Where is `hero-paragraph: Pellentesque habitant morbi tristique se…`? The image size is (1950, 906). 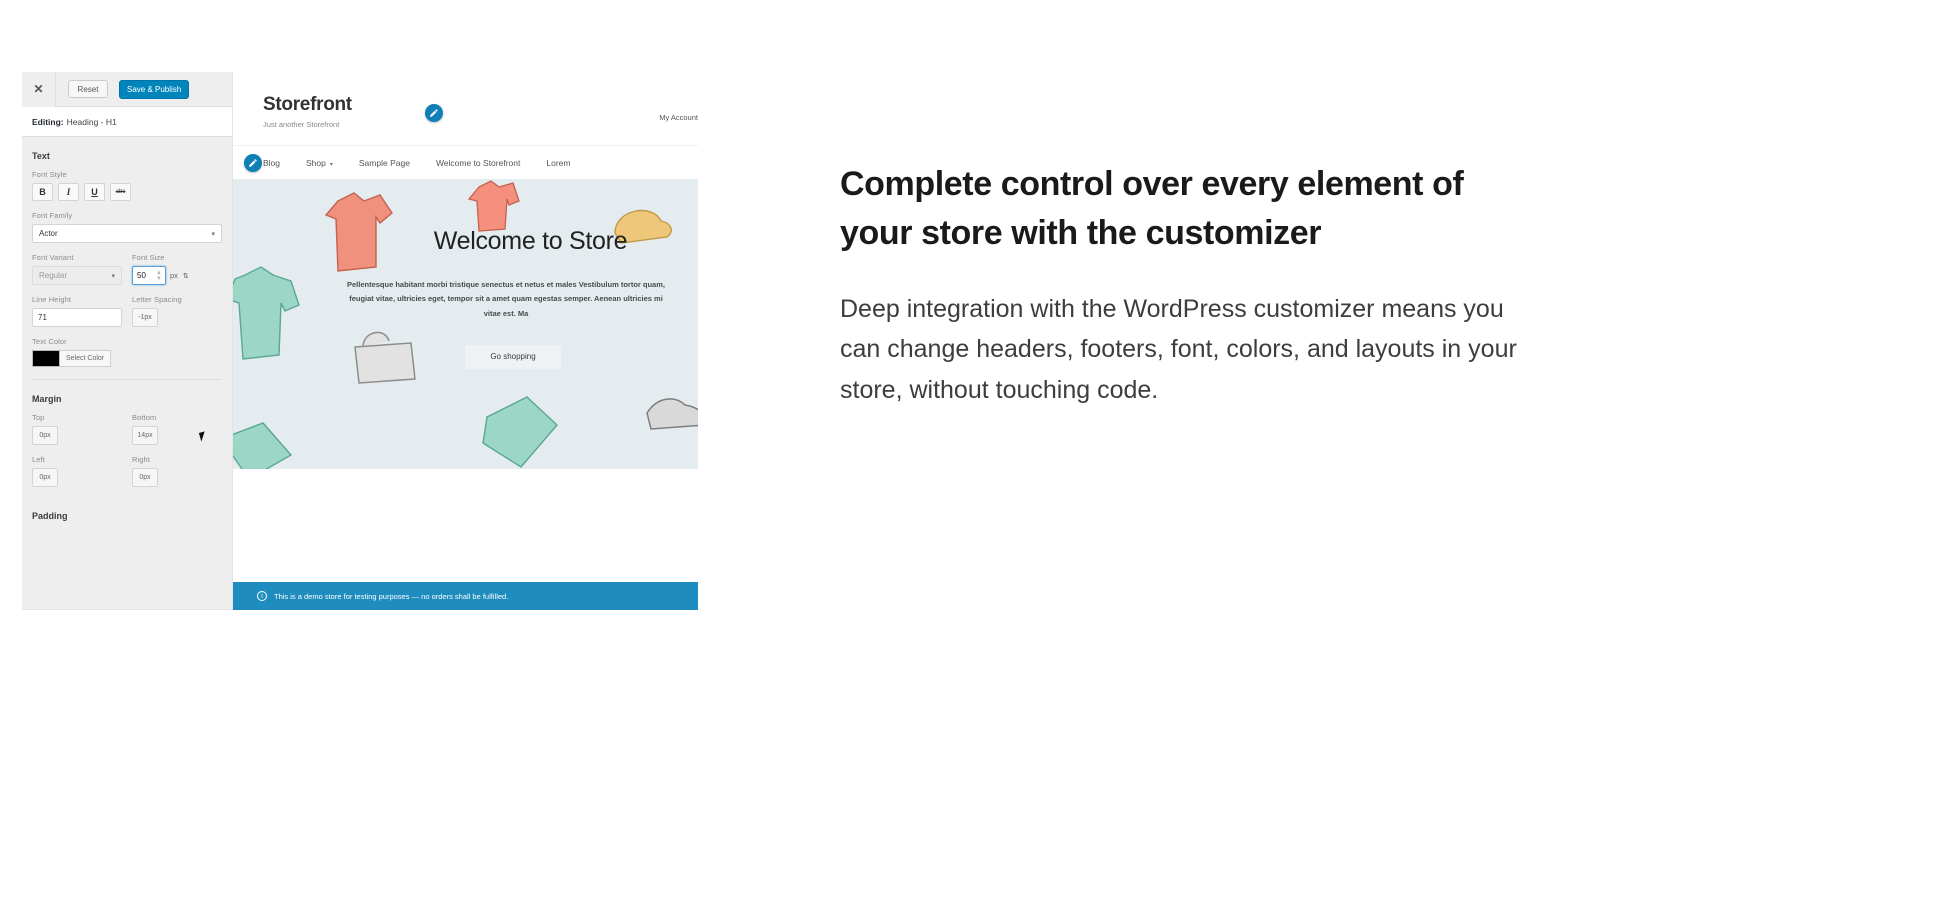
hero-paragraph: Pellentesque habitant morbi tristique se… is located at coordinates (506, 299).